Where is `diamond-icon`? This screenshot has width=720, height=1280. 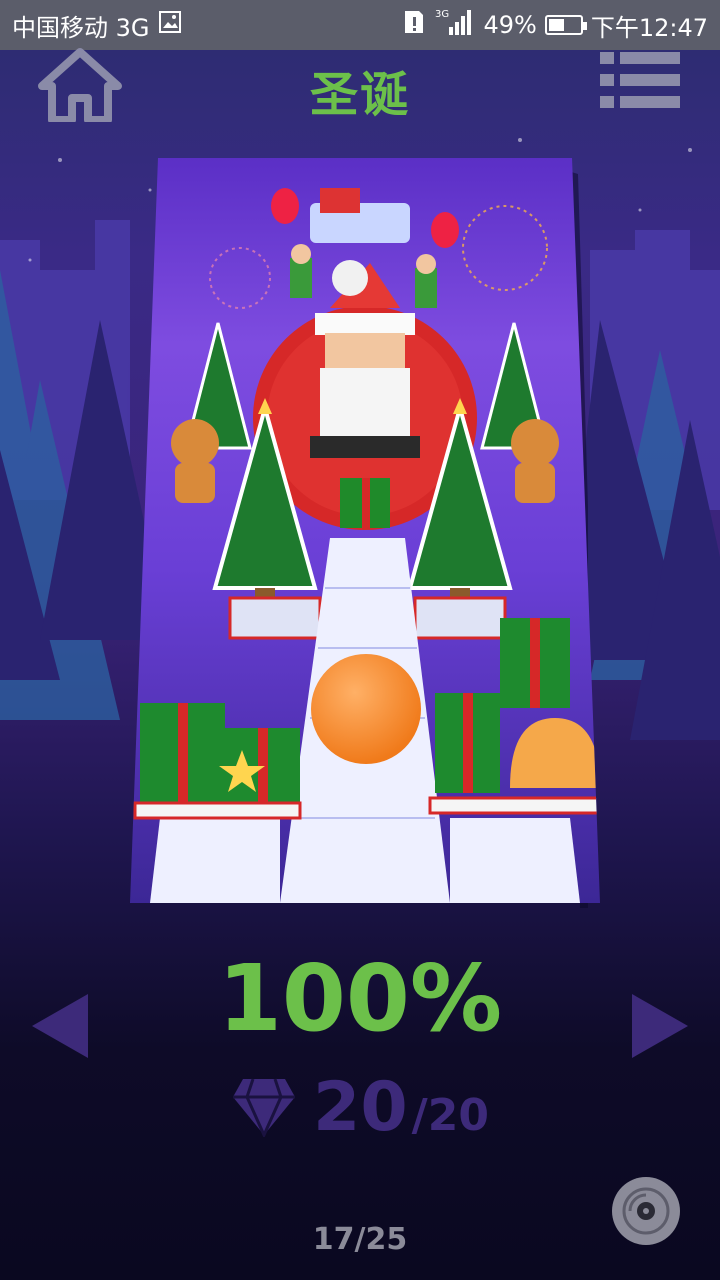
diamond-icon is located at coordinates (264, 1107).